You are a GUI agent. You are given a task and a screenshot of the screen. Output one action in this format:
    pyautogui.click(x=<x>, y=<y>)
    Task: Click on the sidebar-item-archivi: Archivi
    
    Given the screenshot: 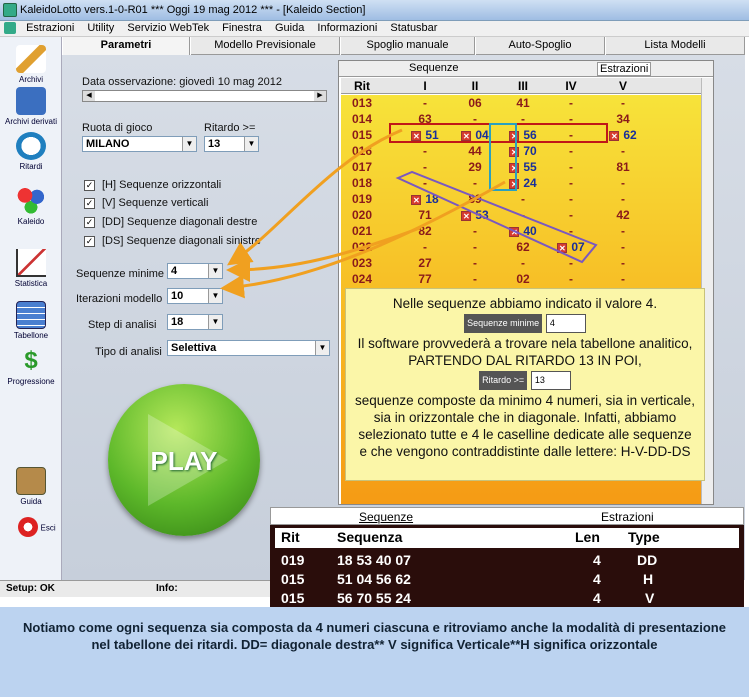 What is the action you would take?
    pyautogui.click(x=31, y=64)
    